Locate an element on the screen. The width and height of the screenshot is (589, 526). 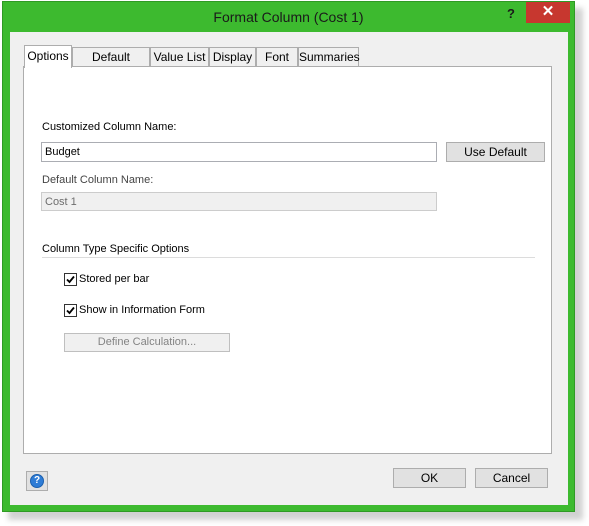
show-in-info-form-checkbox is located at coordinates (70, 310).